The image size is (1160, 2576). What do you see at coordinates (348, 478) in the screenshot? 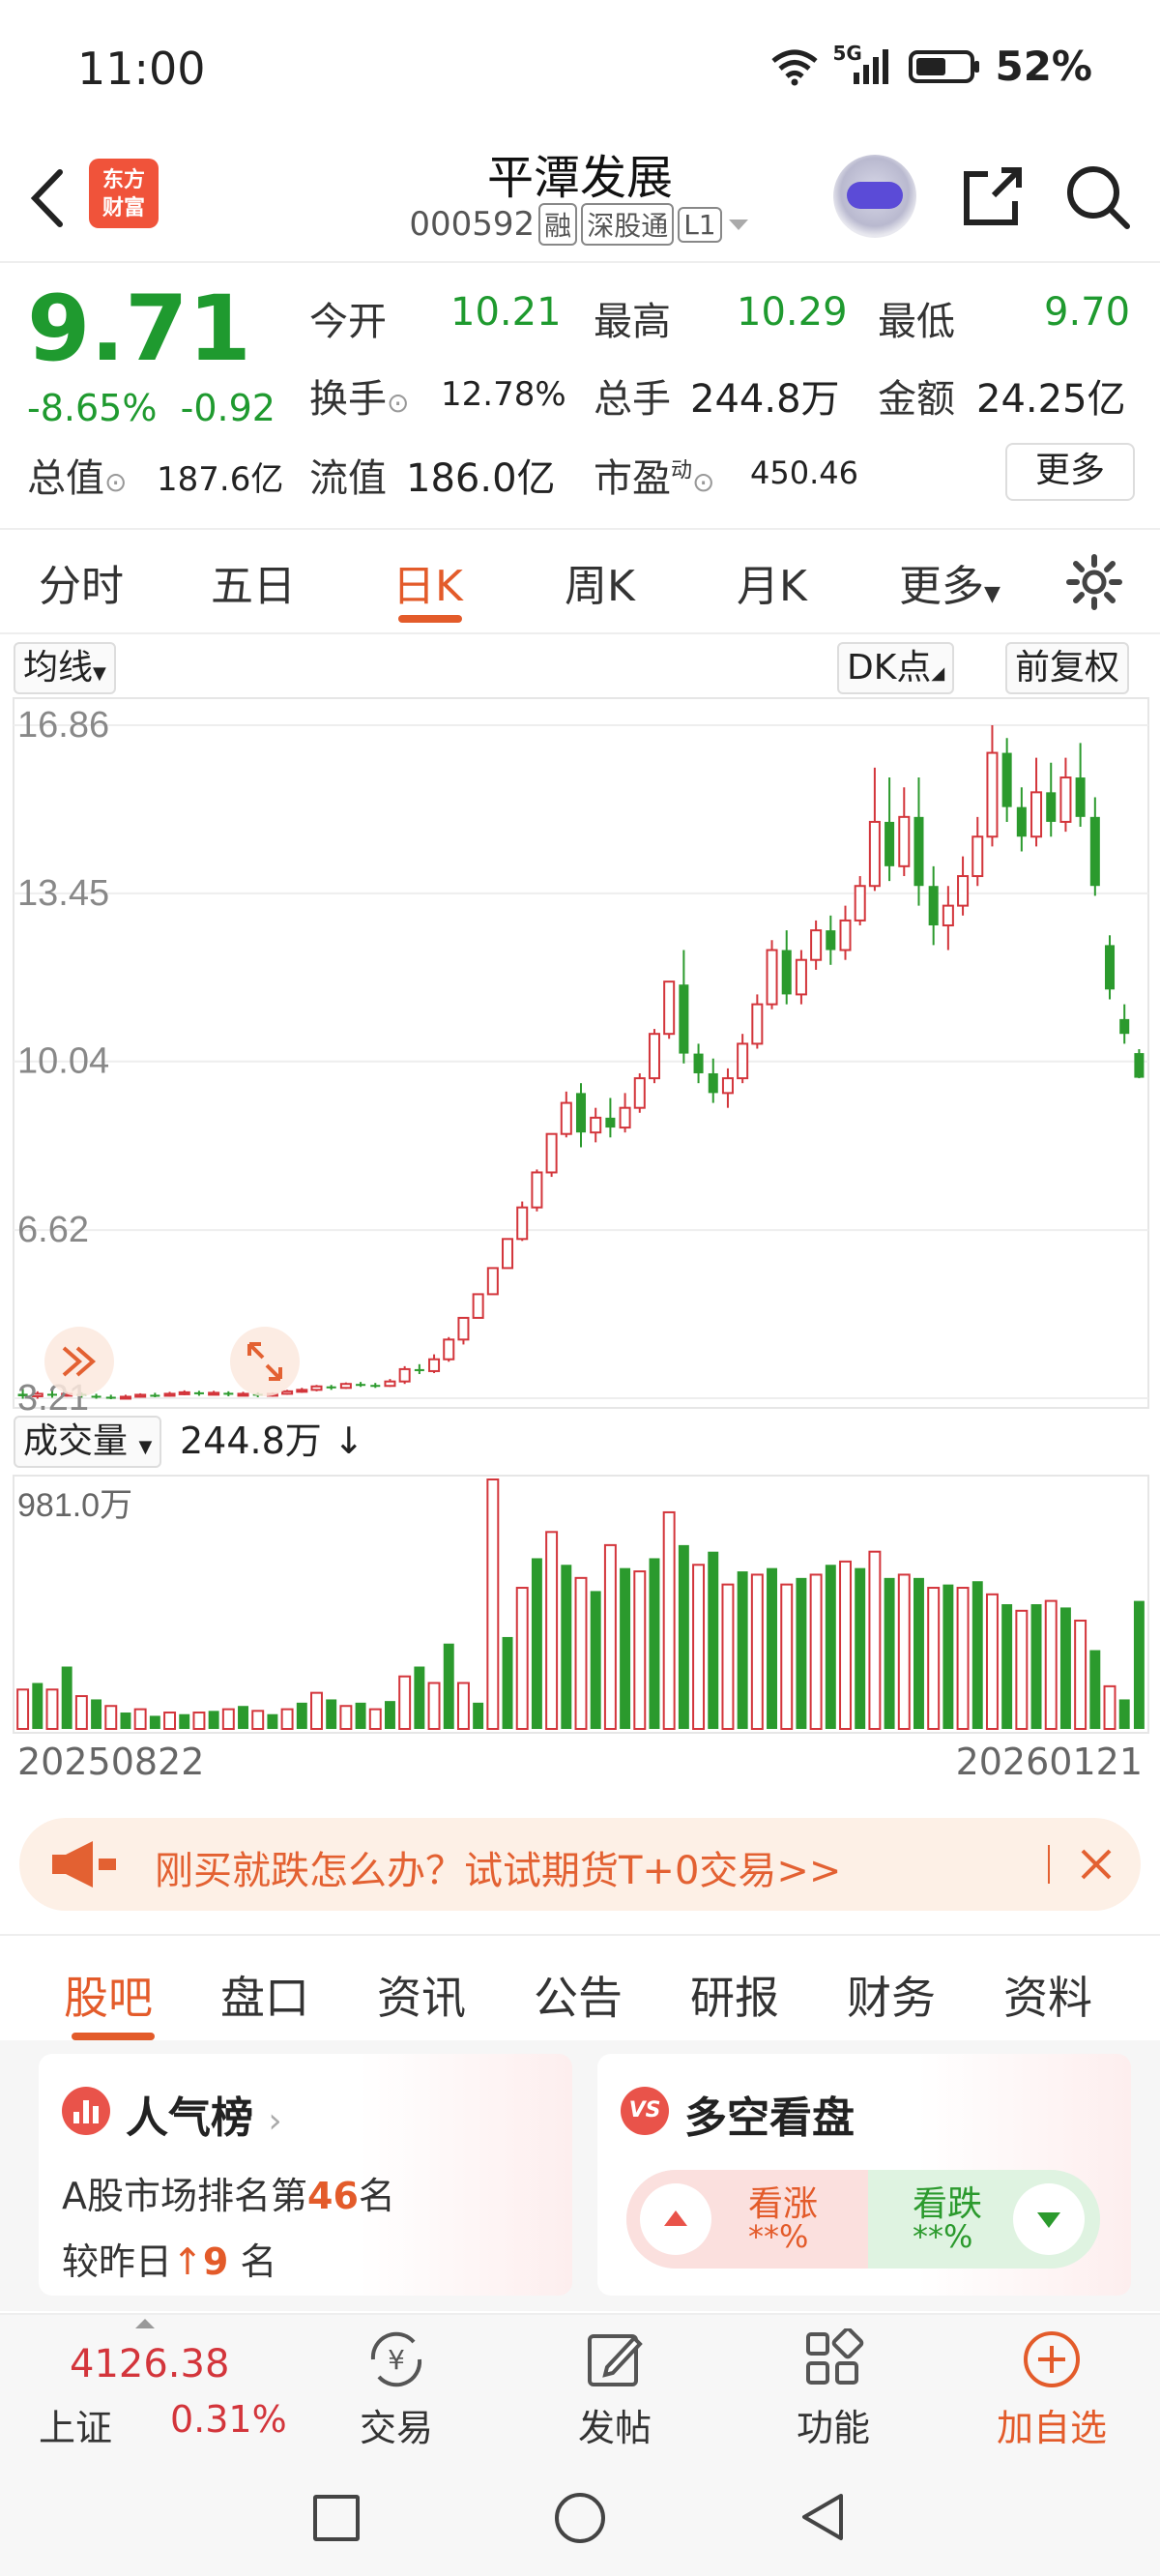
I see `float-label: 流值` at bounding box center [348, 478].